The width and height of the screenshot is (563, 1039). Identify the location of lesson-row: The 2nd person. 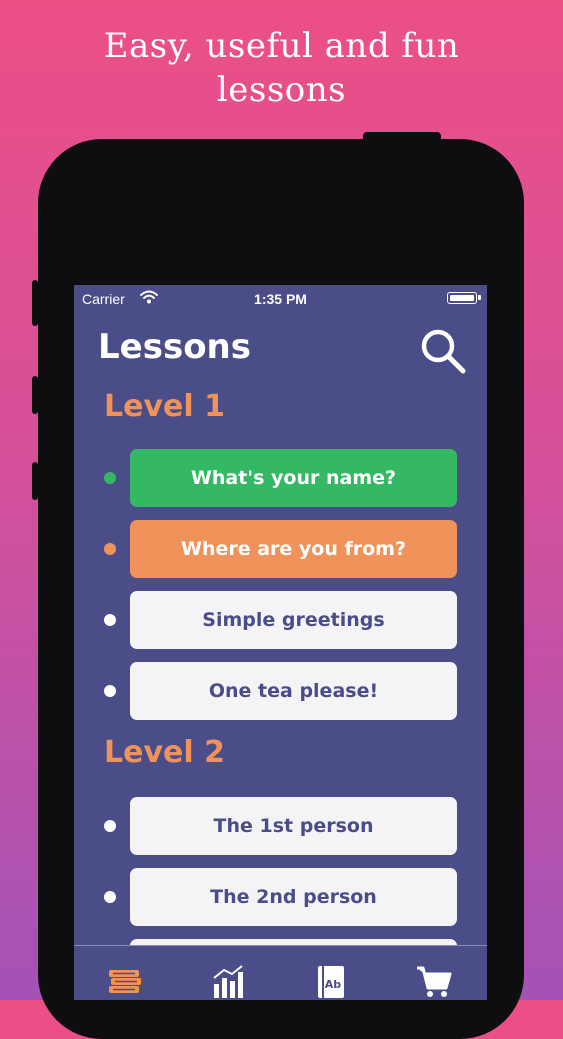
(280, 897).